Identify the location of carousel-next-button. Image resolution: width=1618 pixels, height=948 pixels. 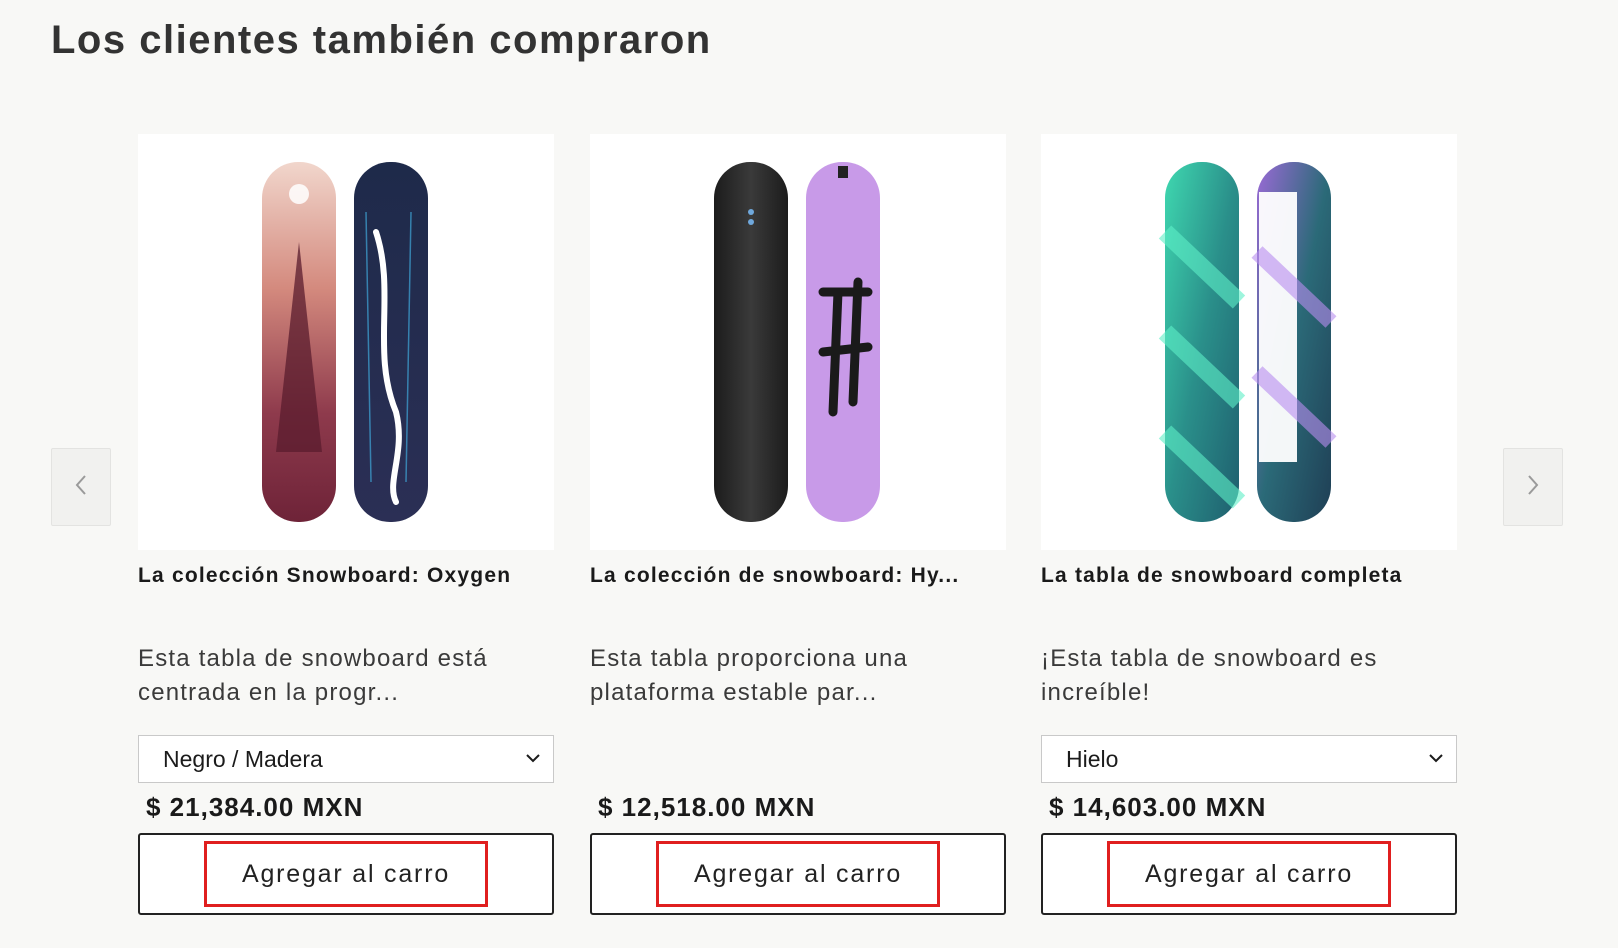
(1533, 487).